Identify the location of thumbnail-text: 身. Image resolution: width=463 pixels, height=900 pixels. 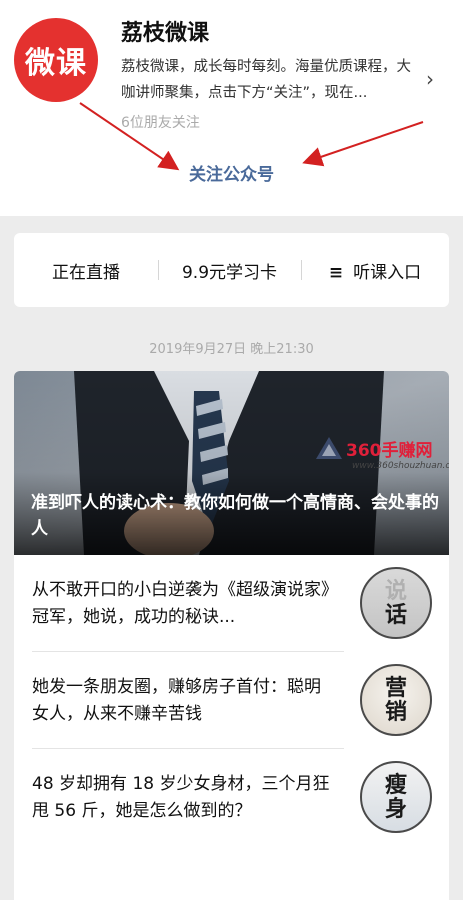
(395, 809).